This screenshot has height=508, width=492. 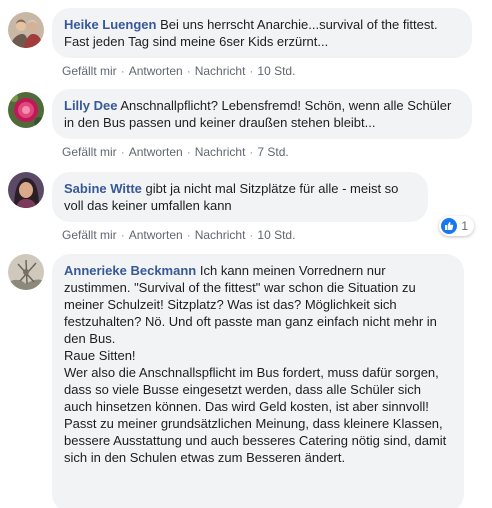 What do you see at coordinates (449, 226) in the screenshot?
I see `like-icon` at bounding box center [449, 226].